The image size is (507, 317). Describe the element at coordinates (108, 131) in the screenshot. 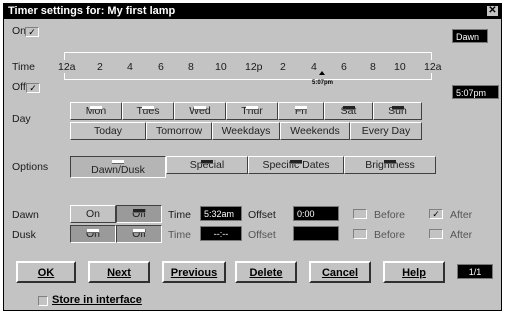

I see `day-today-button: Today` at that location.